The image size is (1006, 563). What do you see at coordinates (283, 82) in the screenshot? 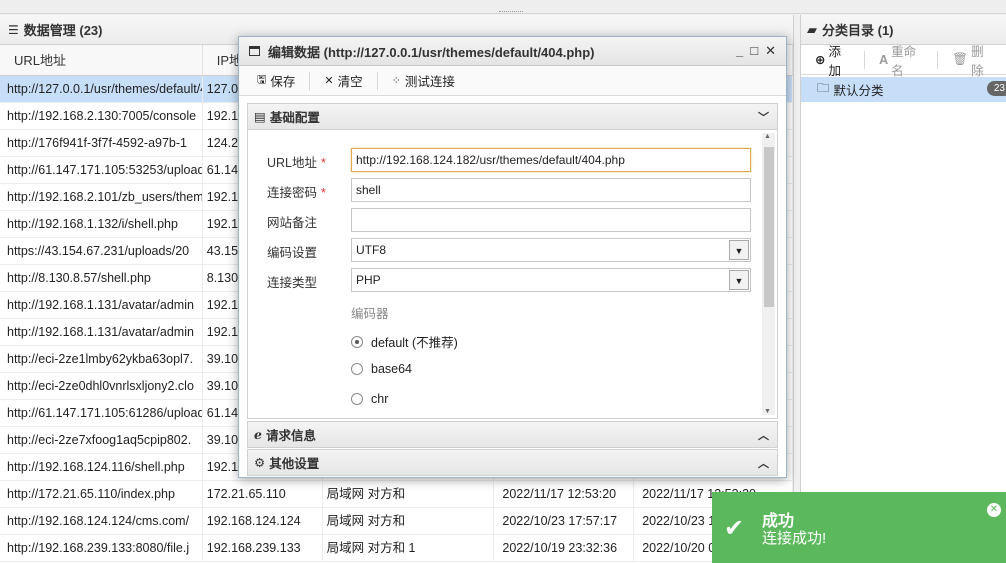
I see `save-label: 保存` at bounding box center [283, 82].